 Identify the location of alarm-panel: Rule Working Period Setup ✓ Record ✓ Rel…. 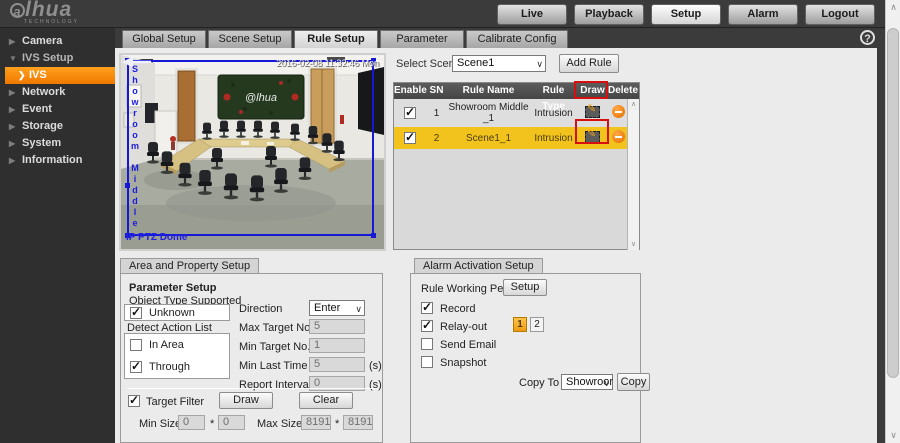
(530, 358).